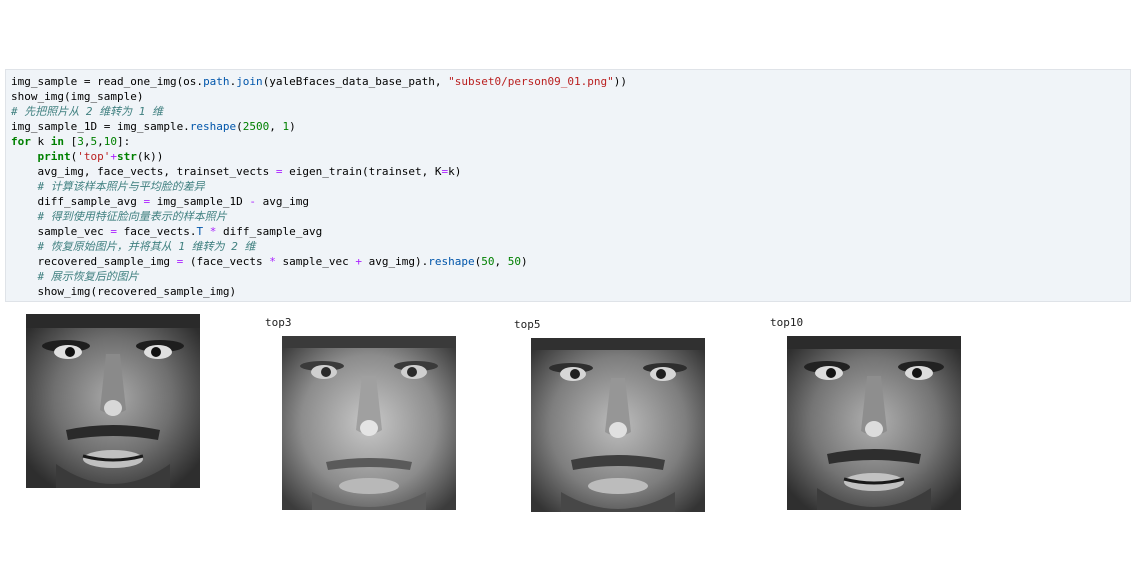 The image size is (1132, 564). I want to click on code-token: # 先把照片从 2 维转为 1 维, so click(87, 111).